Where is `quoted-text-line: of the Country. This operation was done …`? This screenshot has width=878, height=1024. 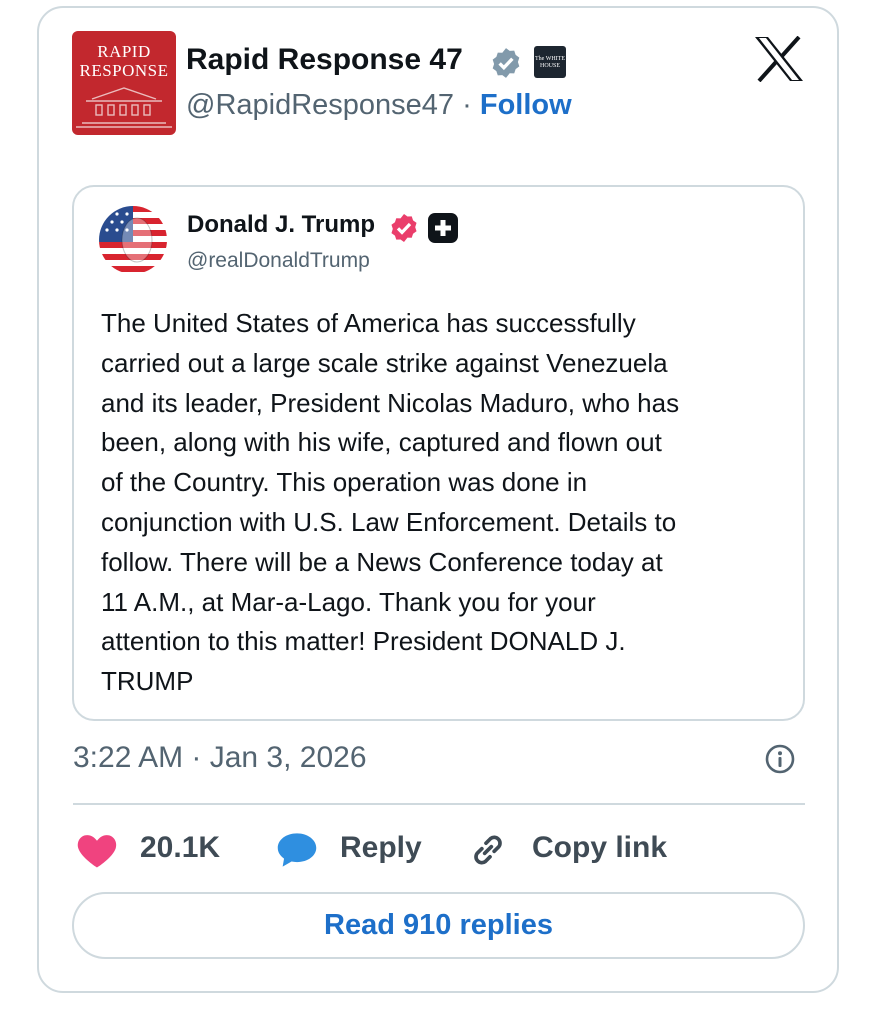 quoted-text-line: of the Country. This operation was done … is located at coordinates (344, 482).